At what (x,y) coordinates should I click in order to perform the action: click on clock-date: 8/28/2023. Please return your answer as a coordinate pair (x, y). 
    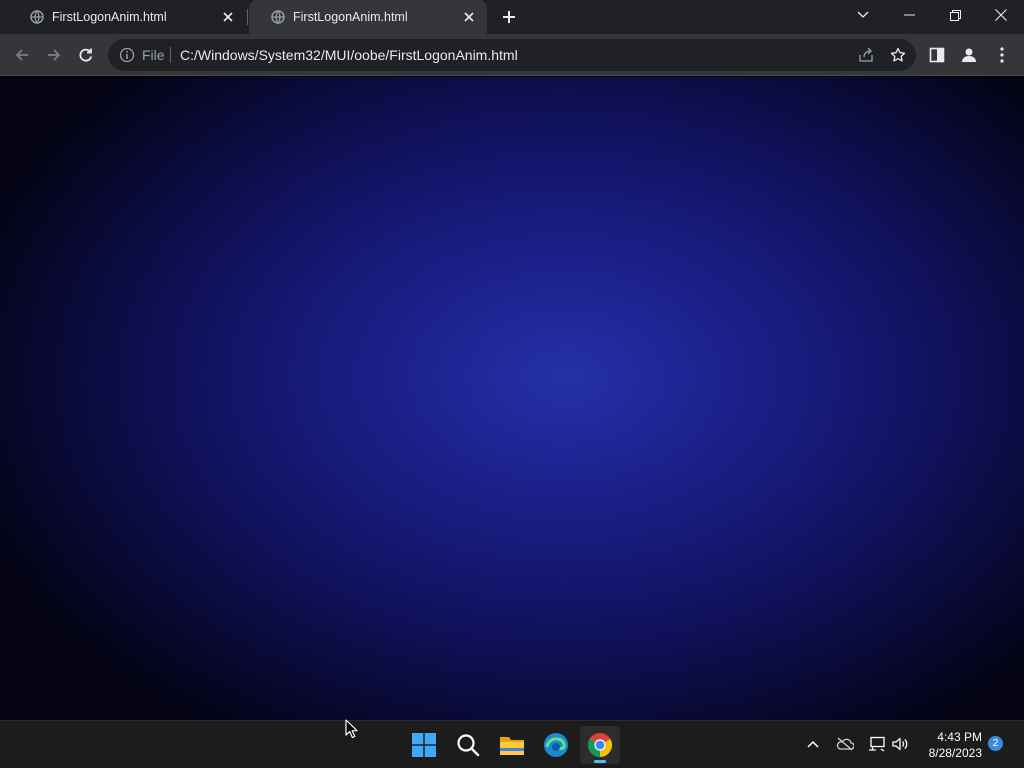
    Looking at the image, I should click on (955, 753).